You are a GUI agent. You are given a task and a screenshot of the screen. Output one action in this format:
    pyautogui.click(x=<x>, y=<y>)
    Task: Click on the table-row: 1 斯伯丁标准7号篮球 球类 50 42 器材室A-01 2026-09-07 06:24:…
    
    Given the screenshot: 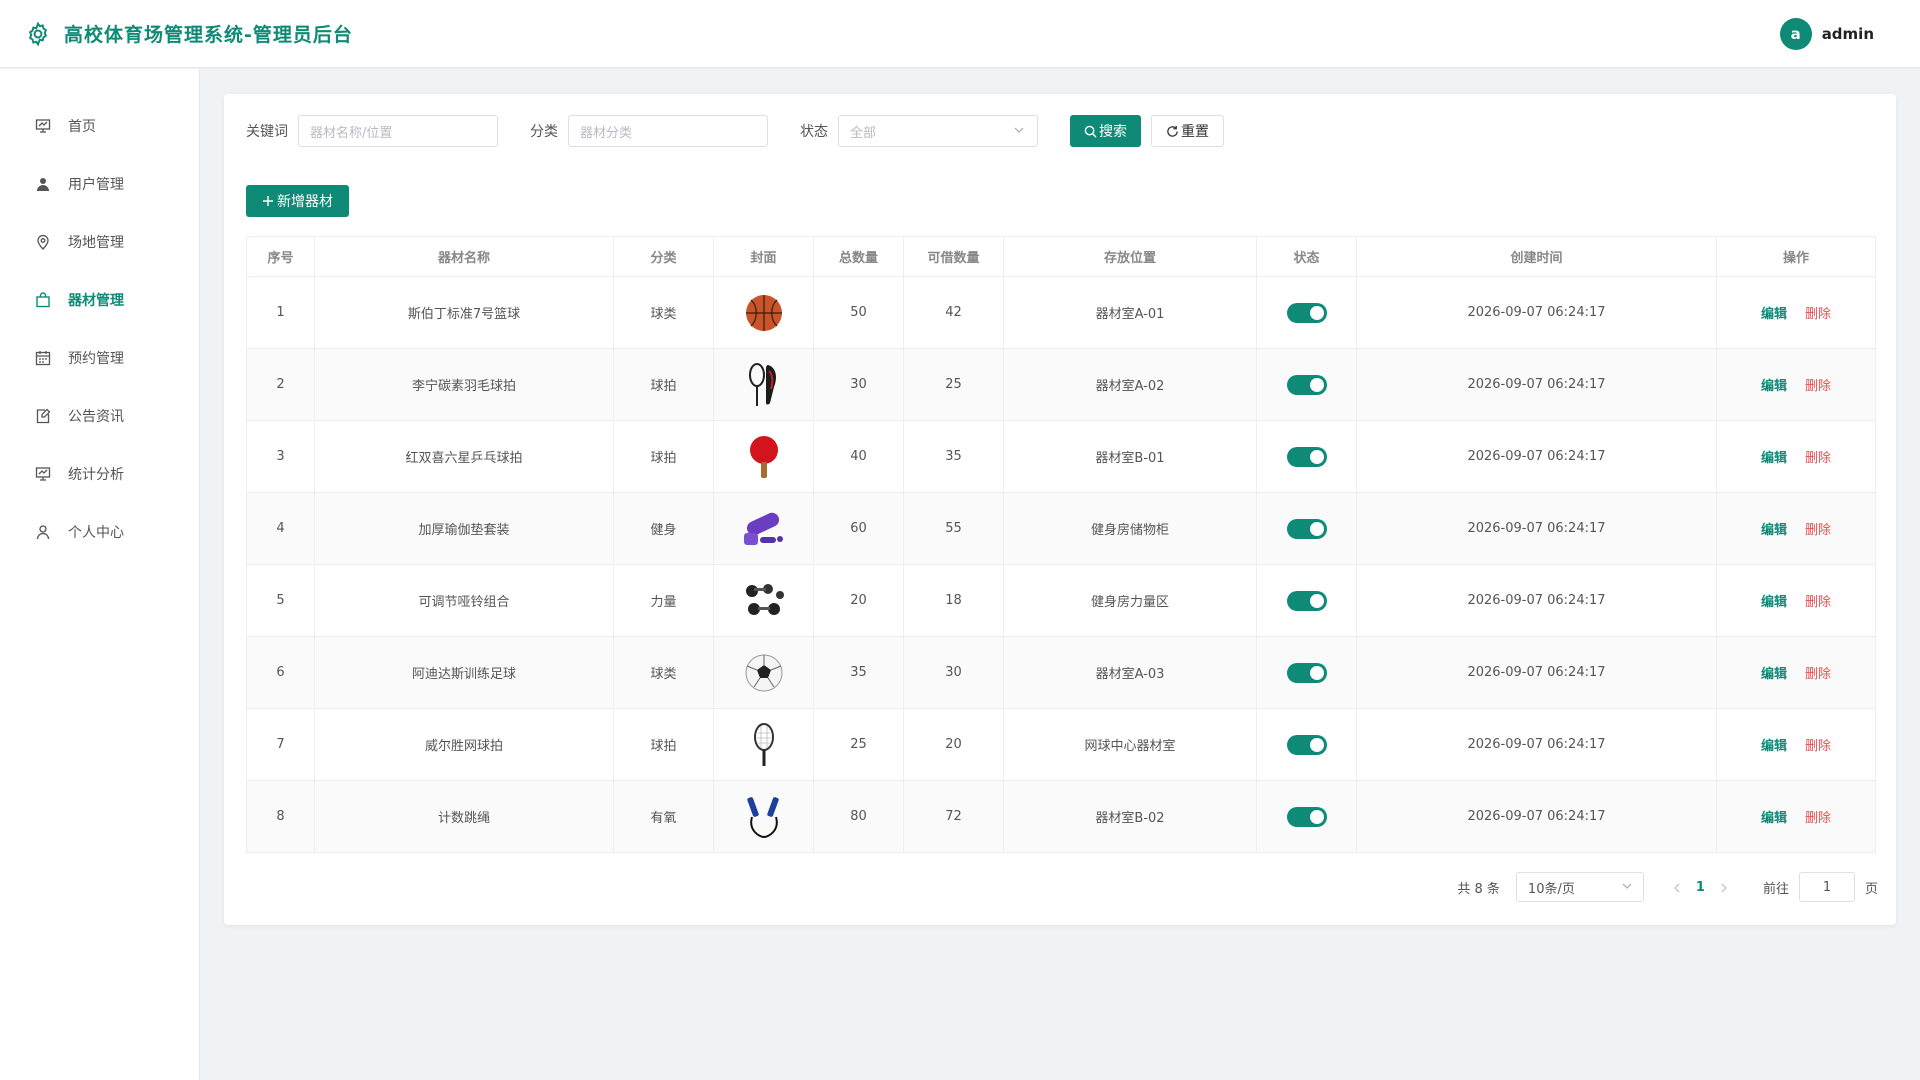 What is the action you would take?
    pyautogui.click(x=1061, y=312)
    